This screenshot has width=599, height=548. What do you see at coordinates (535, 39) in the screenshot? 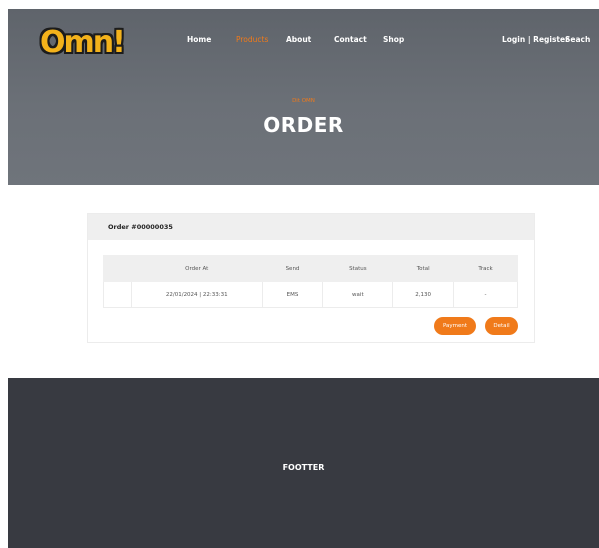
I see `nav-login-register: Login | Register` at bounding box center [535, 39].